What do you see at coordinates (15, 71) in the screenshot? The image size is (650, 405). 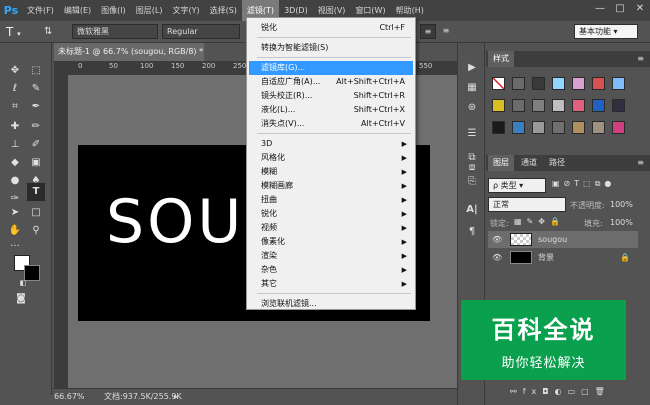 I see `move-tool-icon: ✥` at bounding box center [15, 71].